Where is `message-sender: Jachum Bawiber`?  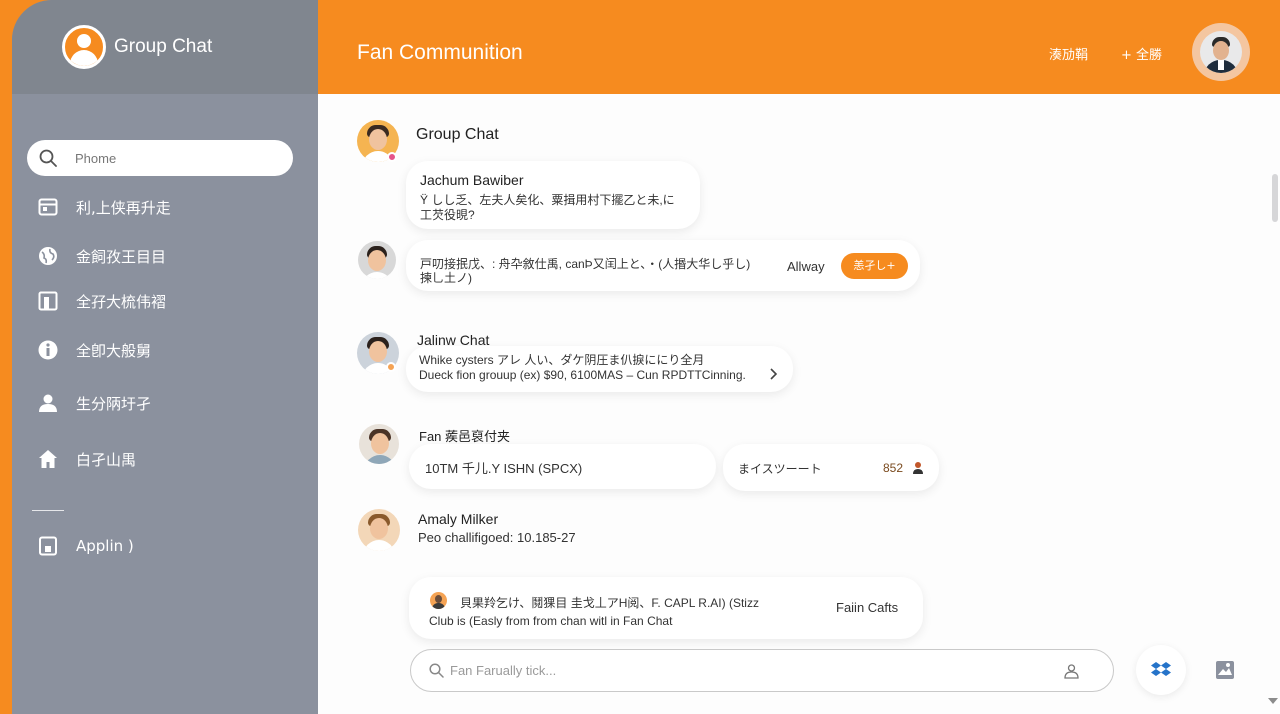 message-sender: Jachum Bawiber is located at coordinates (472, 180).